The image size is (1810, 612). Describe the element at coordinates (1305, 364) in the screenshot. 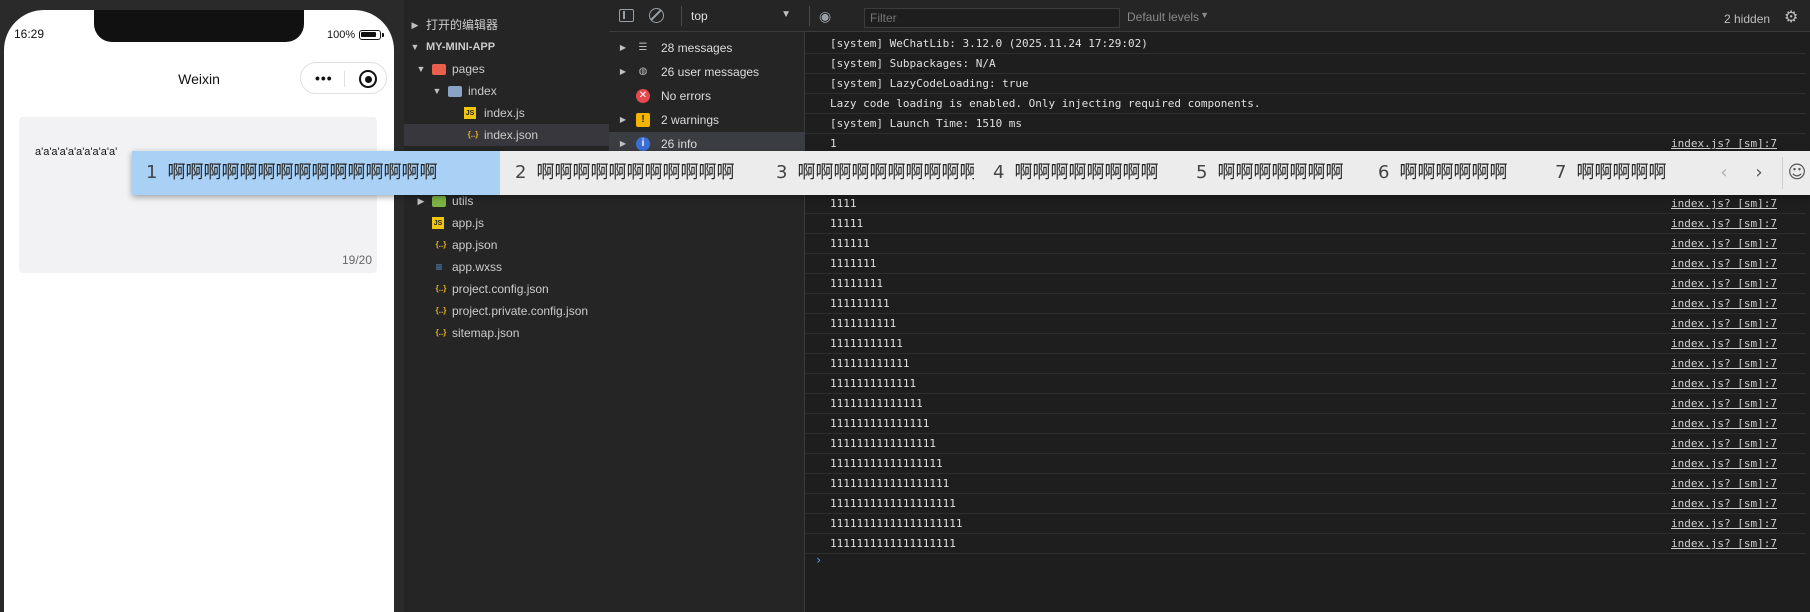

I see `log-row: 111111111111 index.js? [sm]:7` at that location.